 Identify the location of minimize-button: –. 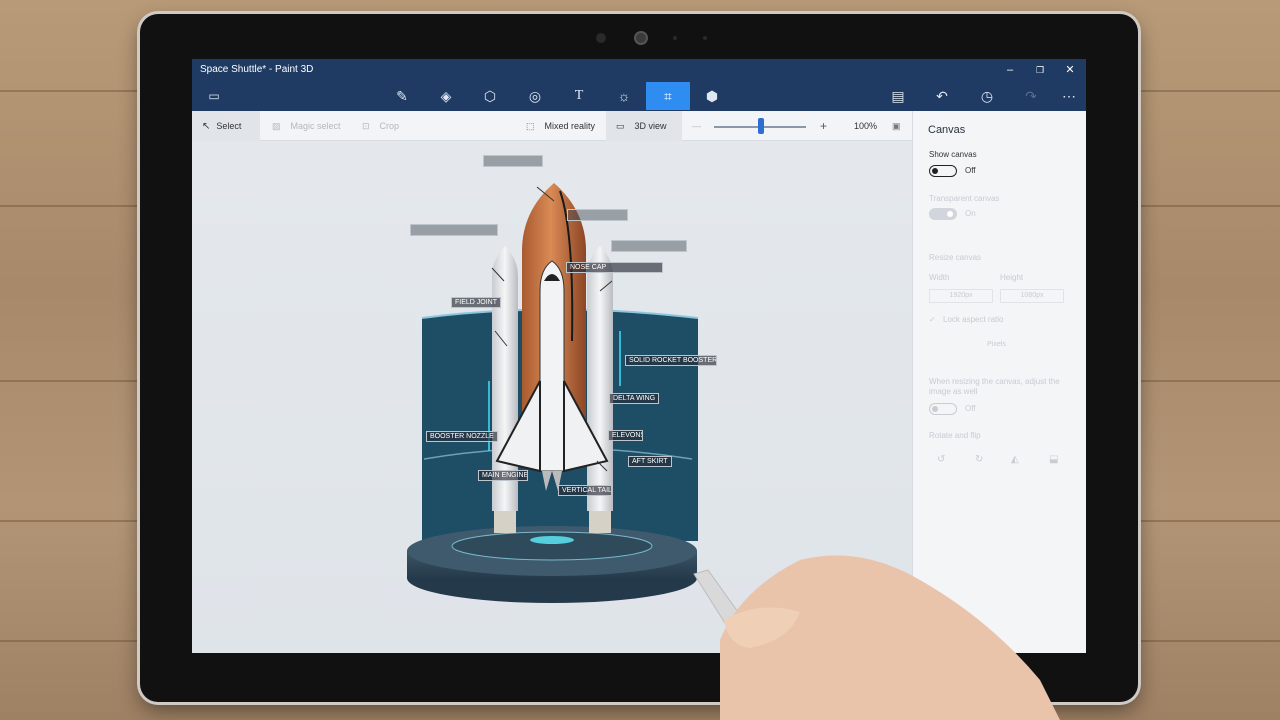
(1010, 70).